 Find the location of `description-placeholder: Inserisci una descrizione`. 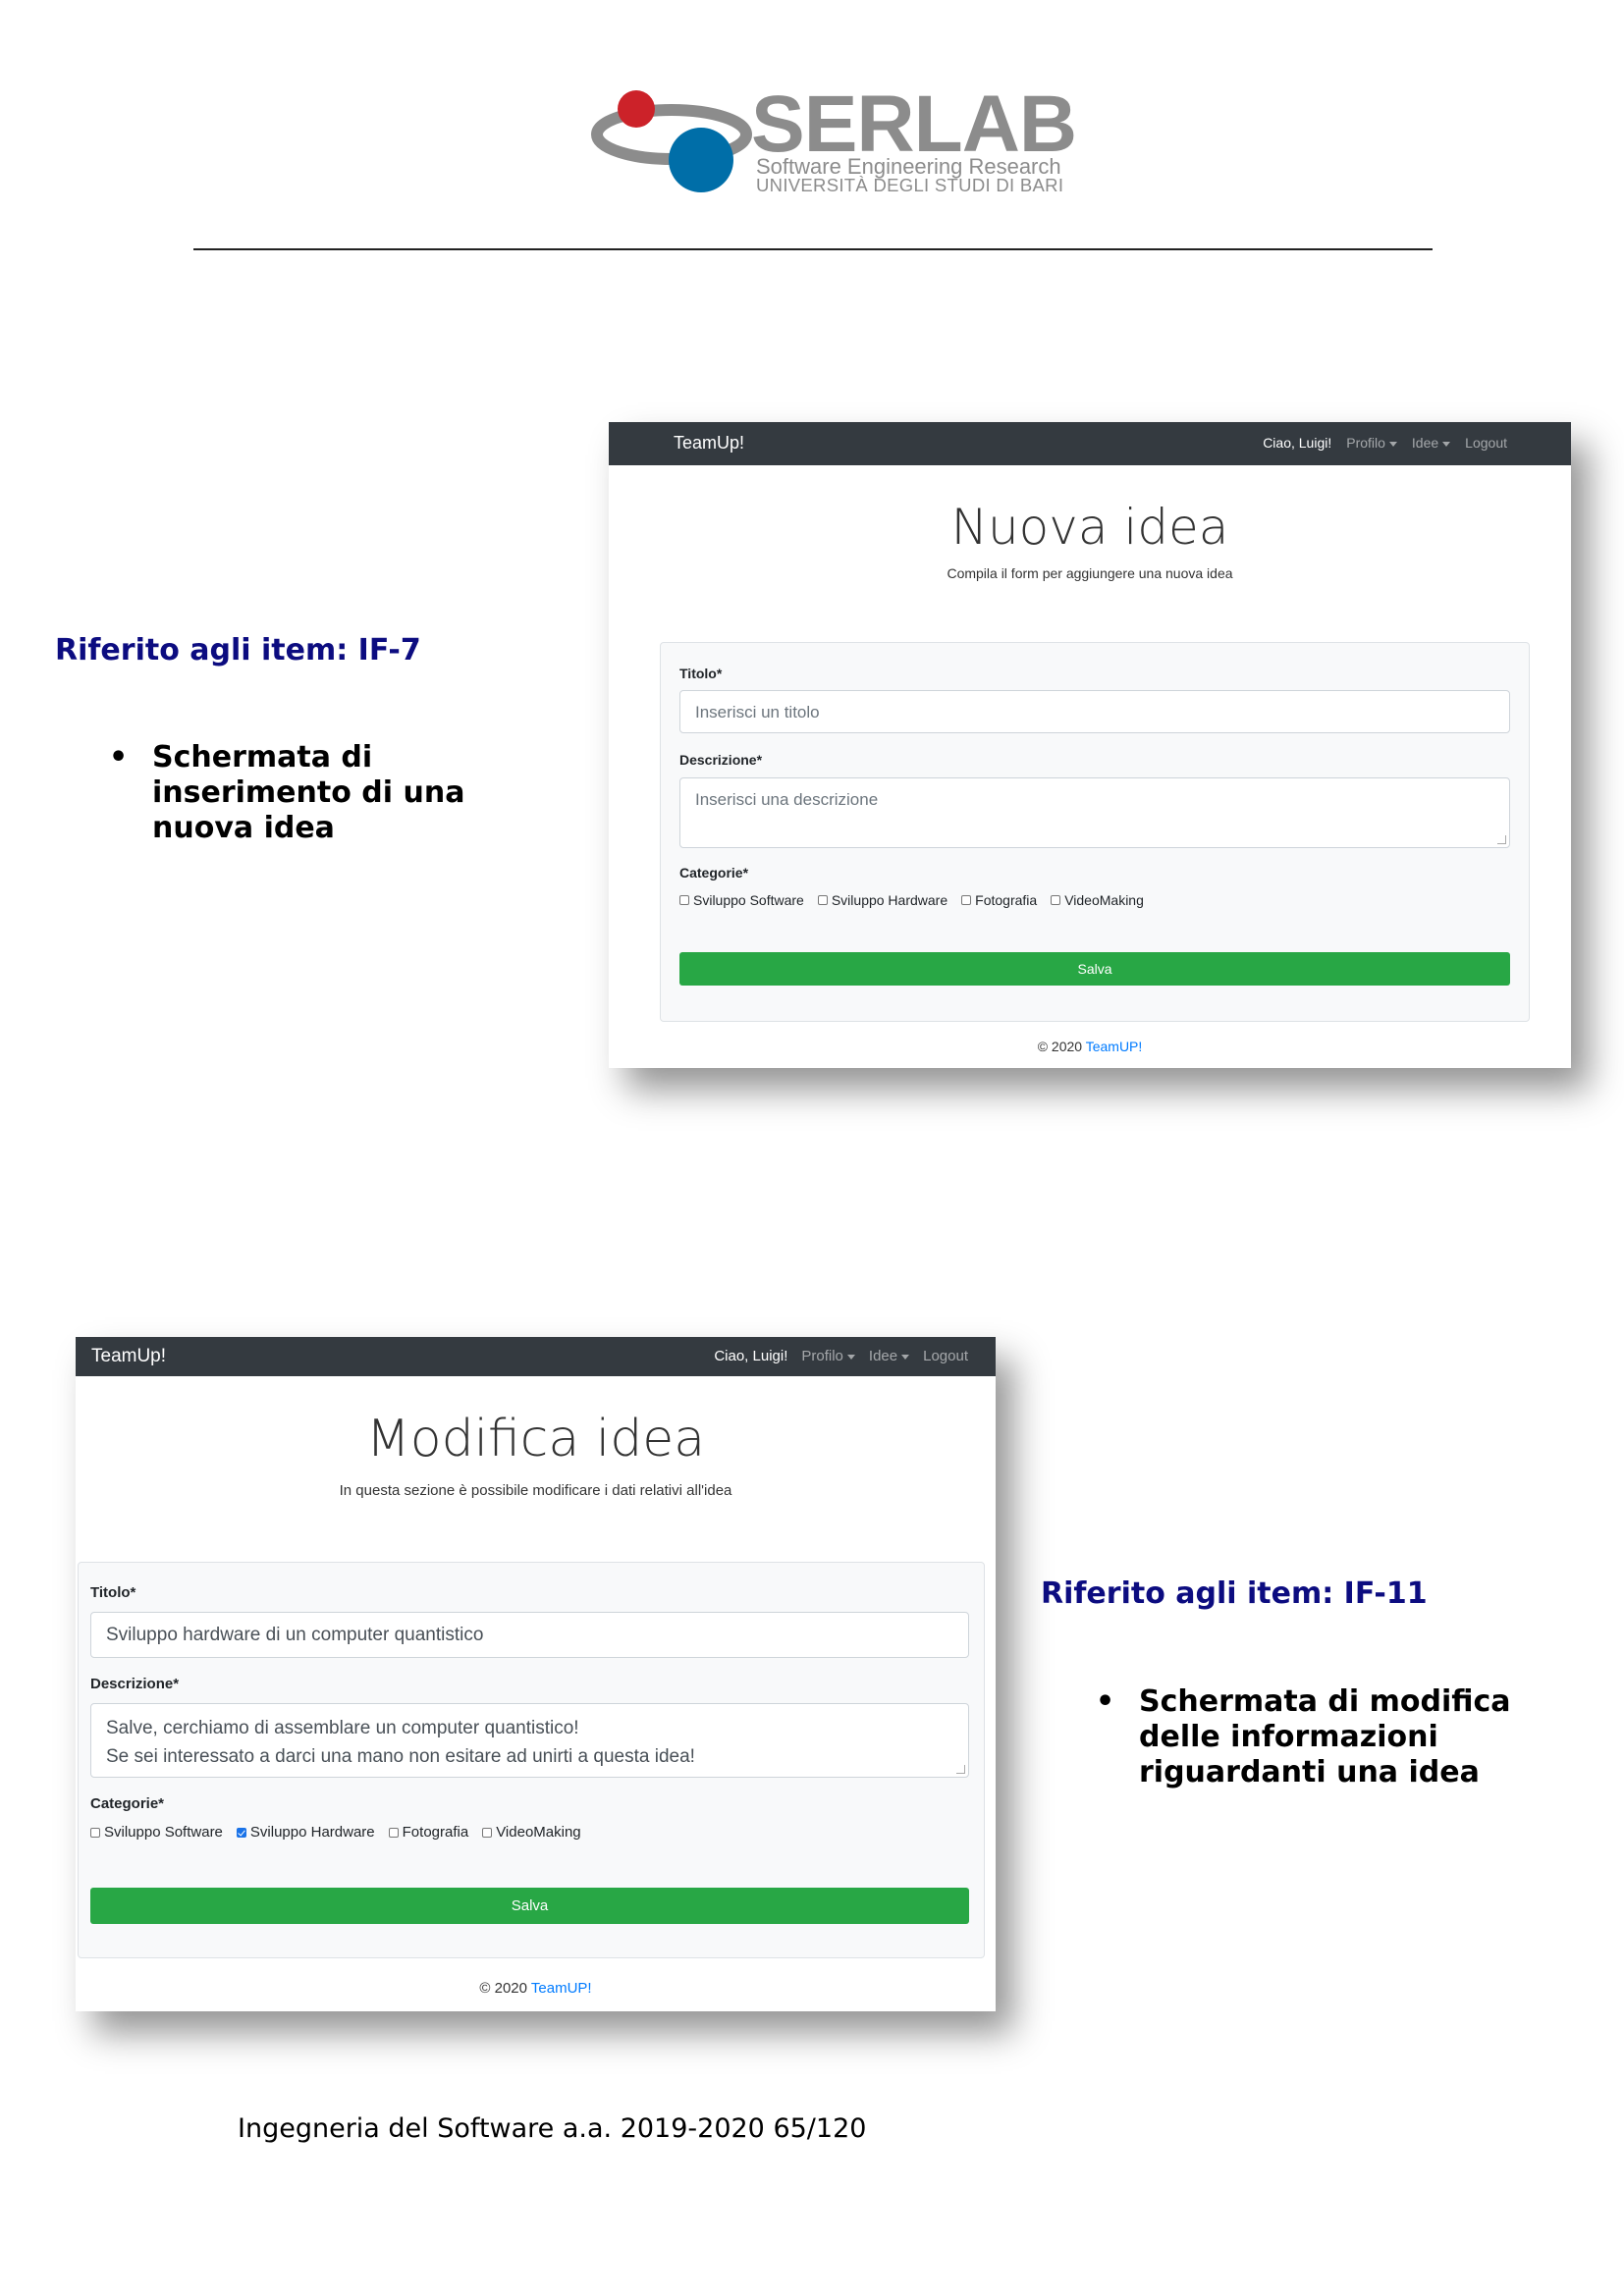

description-placeholder: Inserisci una descrizione is located at coordinates (787, 799).